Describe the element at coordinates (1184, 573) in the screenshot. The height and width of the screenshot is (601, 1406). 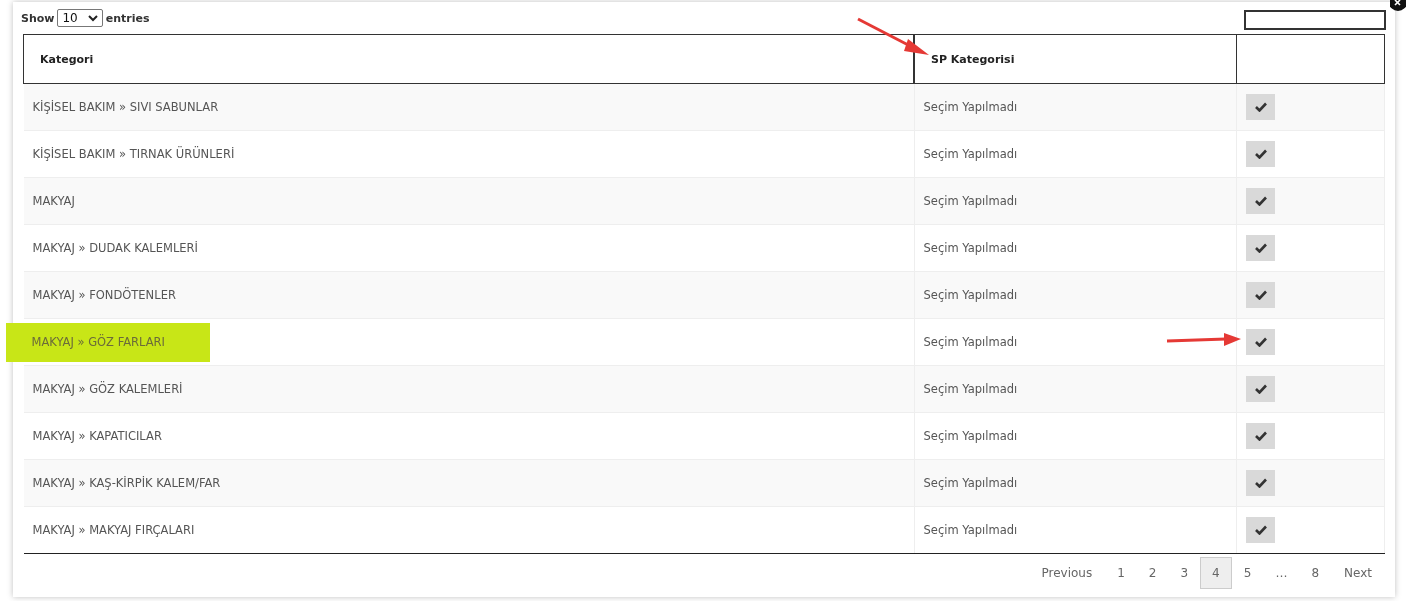
I see `pagination-button: 3` at that location.